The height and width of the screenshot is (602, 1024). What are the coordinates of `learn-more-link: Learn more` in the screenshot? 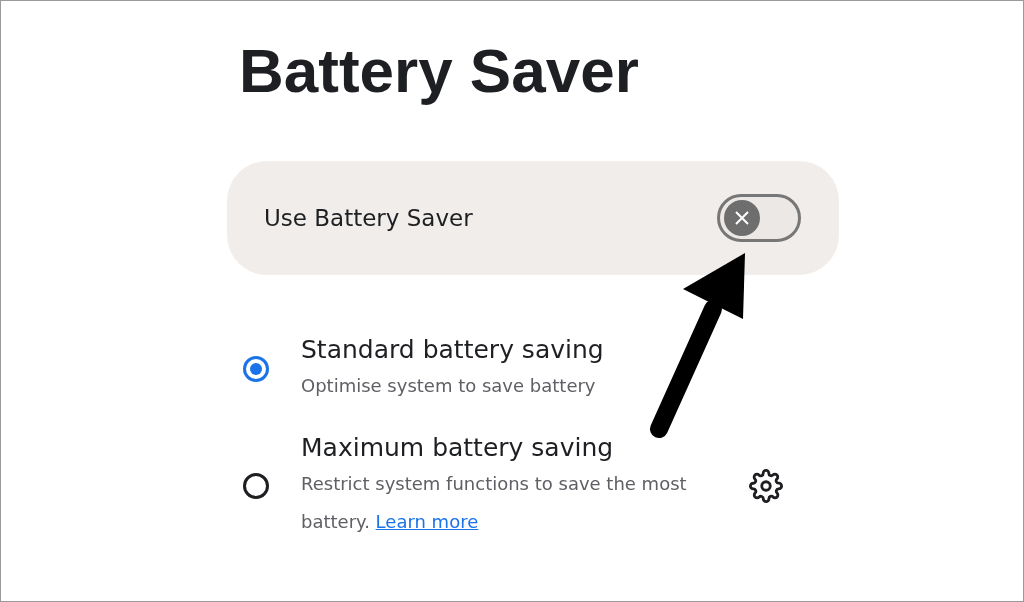 It's located at (427, 521).